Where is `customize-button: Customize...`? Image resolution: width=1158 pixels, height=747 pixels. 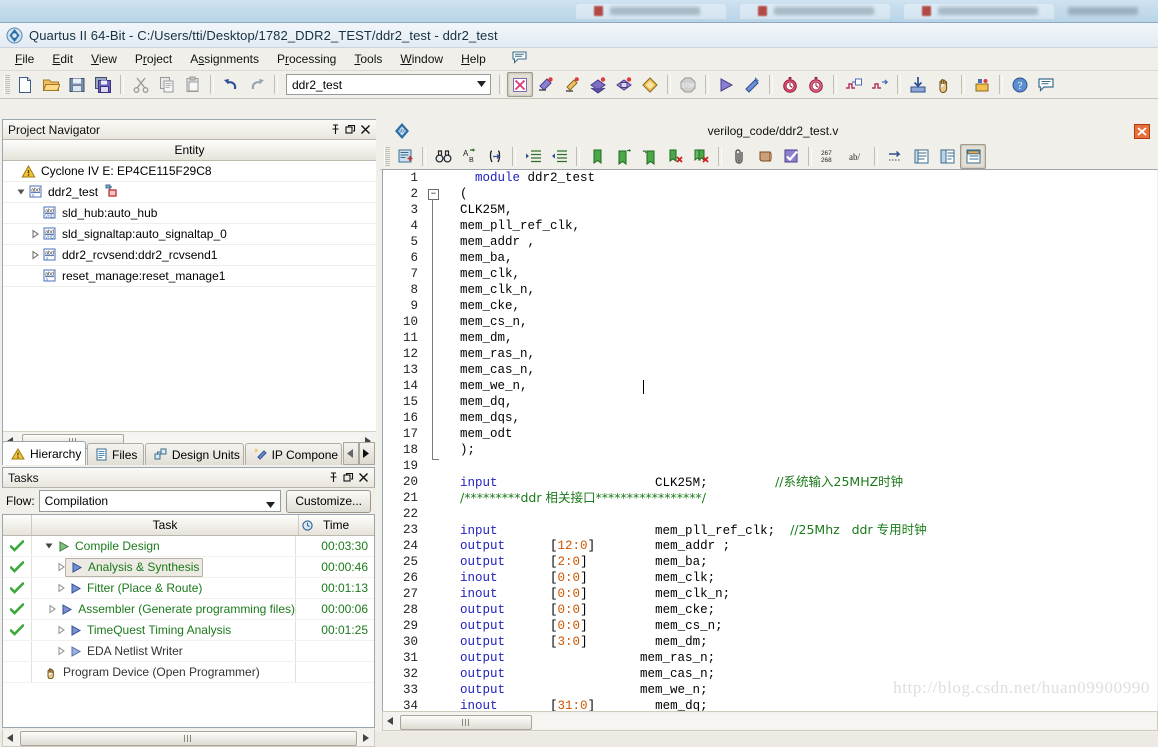
customize-button: Customize... is located at coordinates (328, 501).